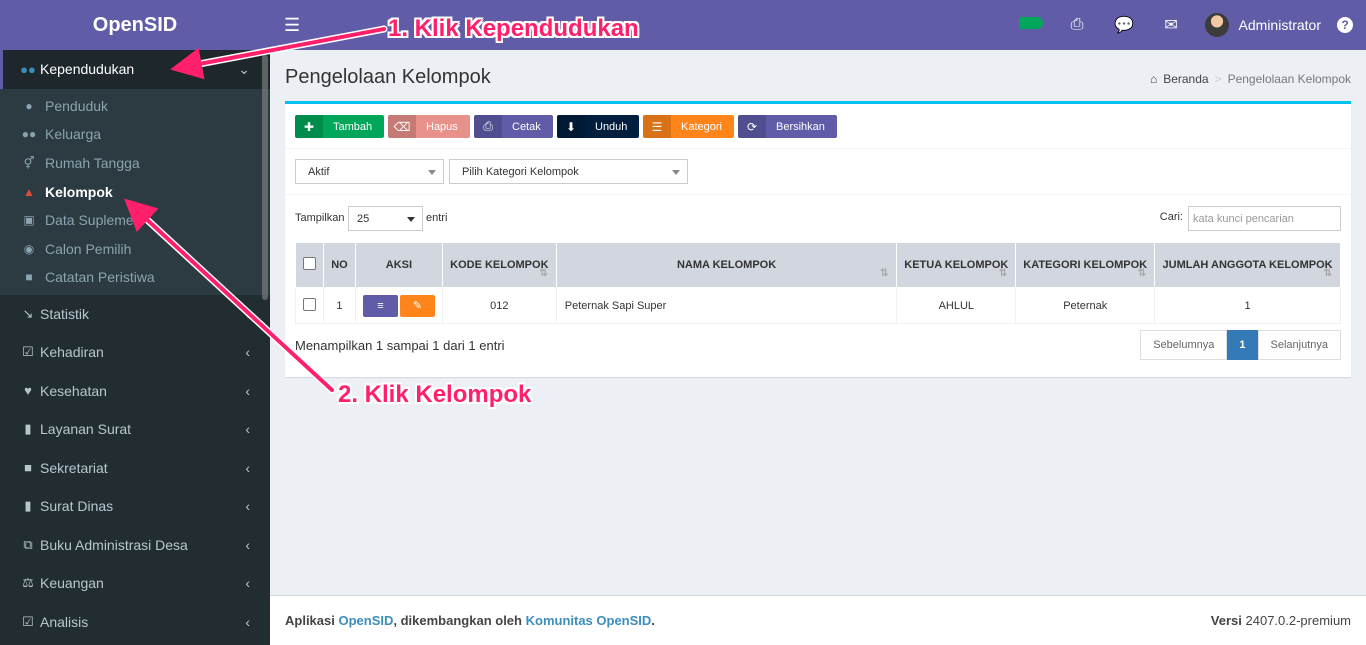 The image size is (1366, 645). What do you see at coordinates (1171, 25) in the screenshot?
I see `envelope-icon: ✉` at bounding box center [1171, 25].